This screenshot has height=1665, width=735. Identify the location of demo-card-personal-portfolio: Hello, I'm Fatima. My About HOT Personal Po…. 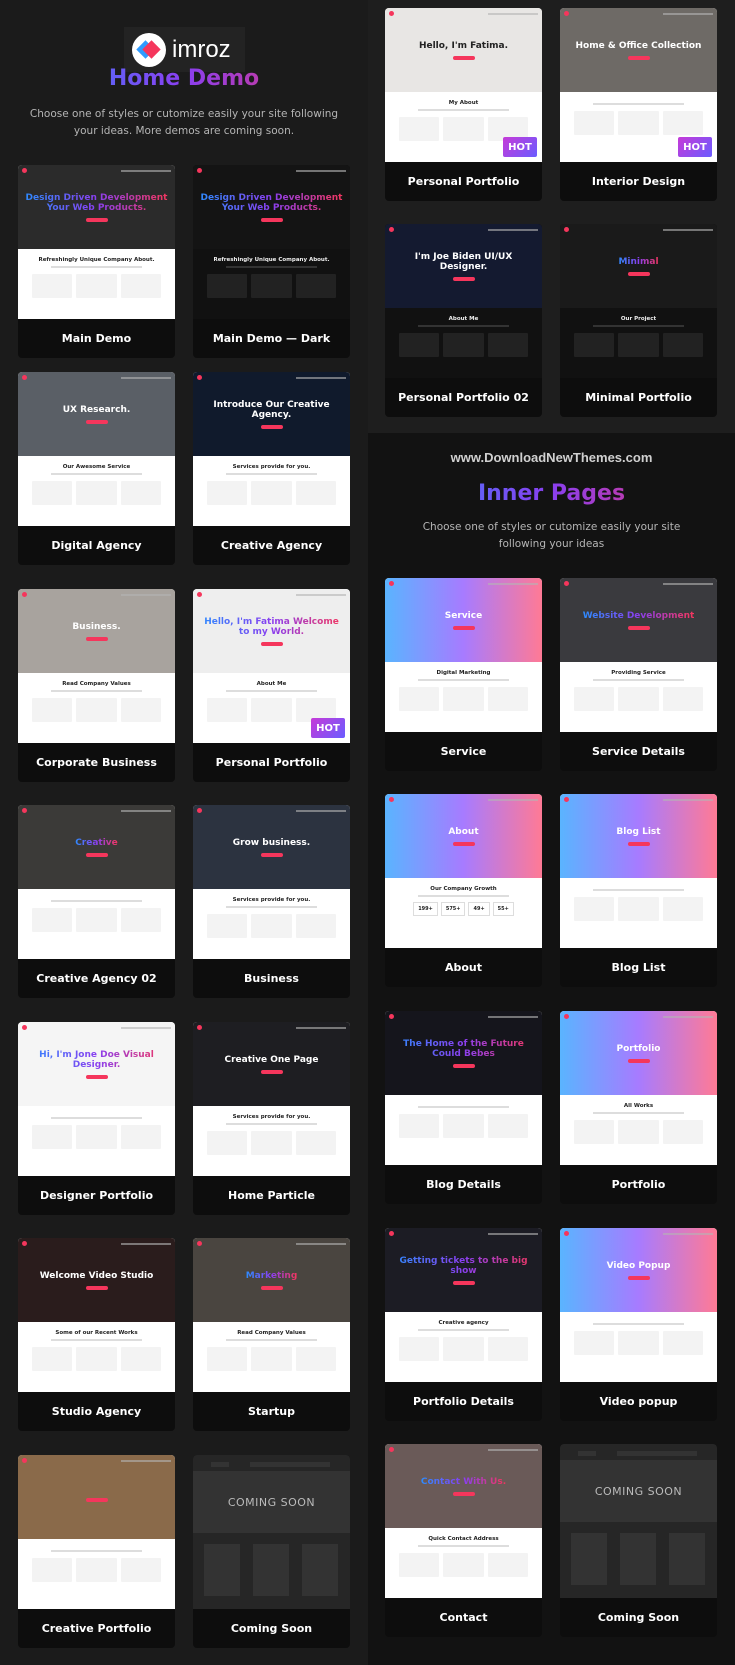
(463, 104).